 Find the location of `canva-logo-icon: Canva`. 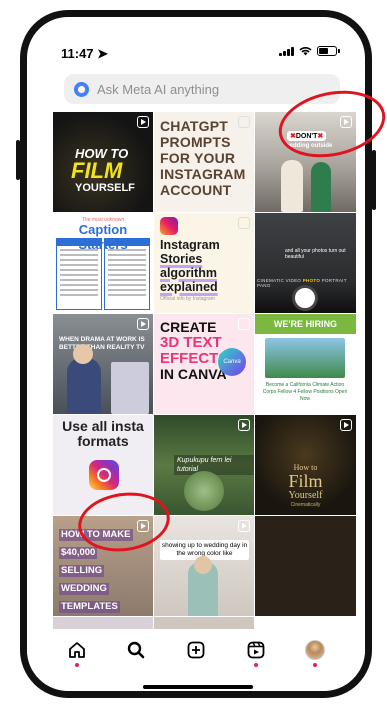

canva-logo-icon: Canva is located at coordinates (232, 362).